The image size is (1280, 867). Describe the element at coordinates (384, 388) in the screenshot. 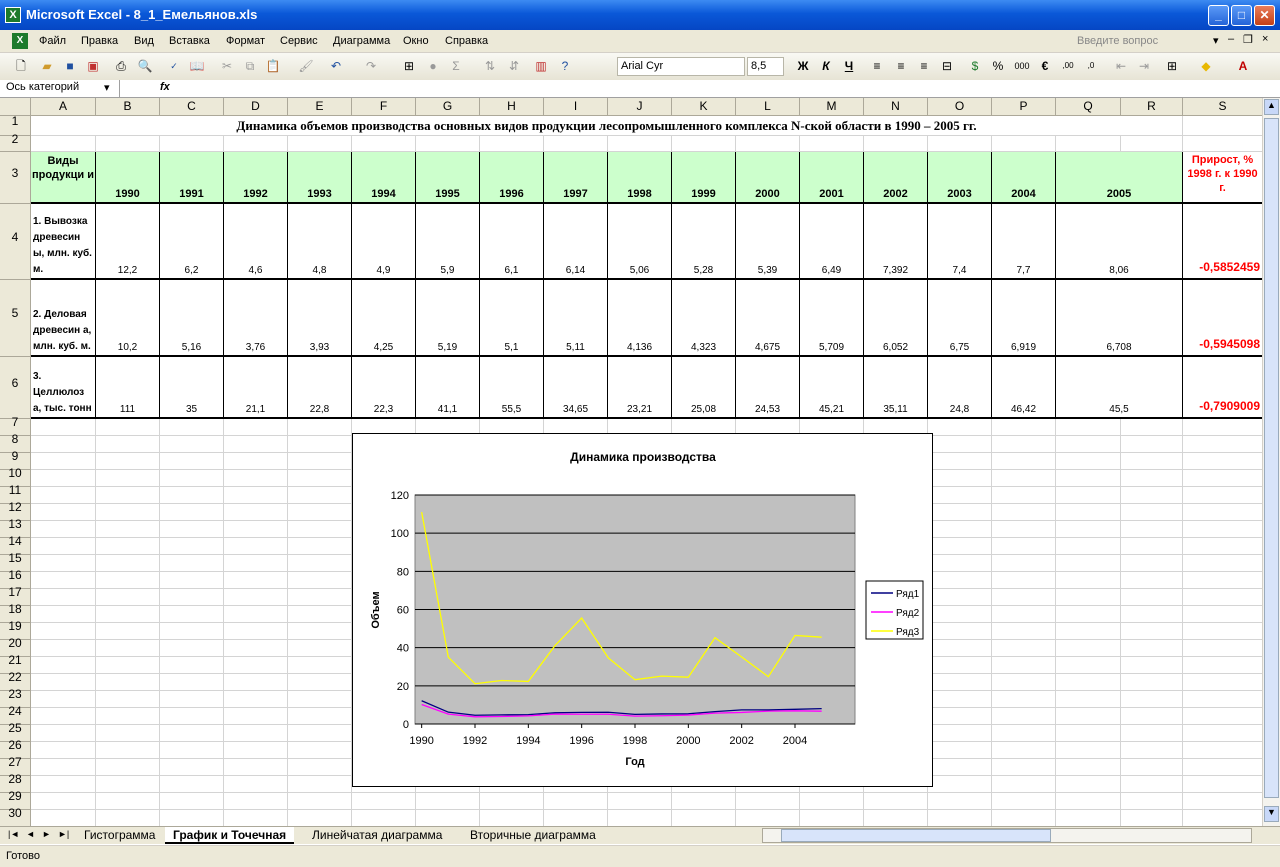

I see `data-cell: 22,3` at that location.